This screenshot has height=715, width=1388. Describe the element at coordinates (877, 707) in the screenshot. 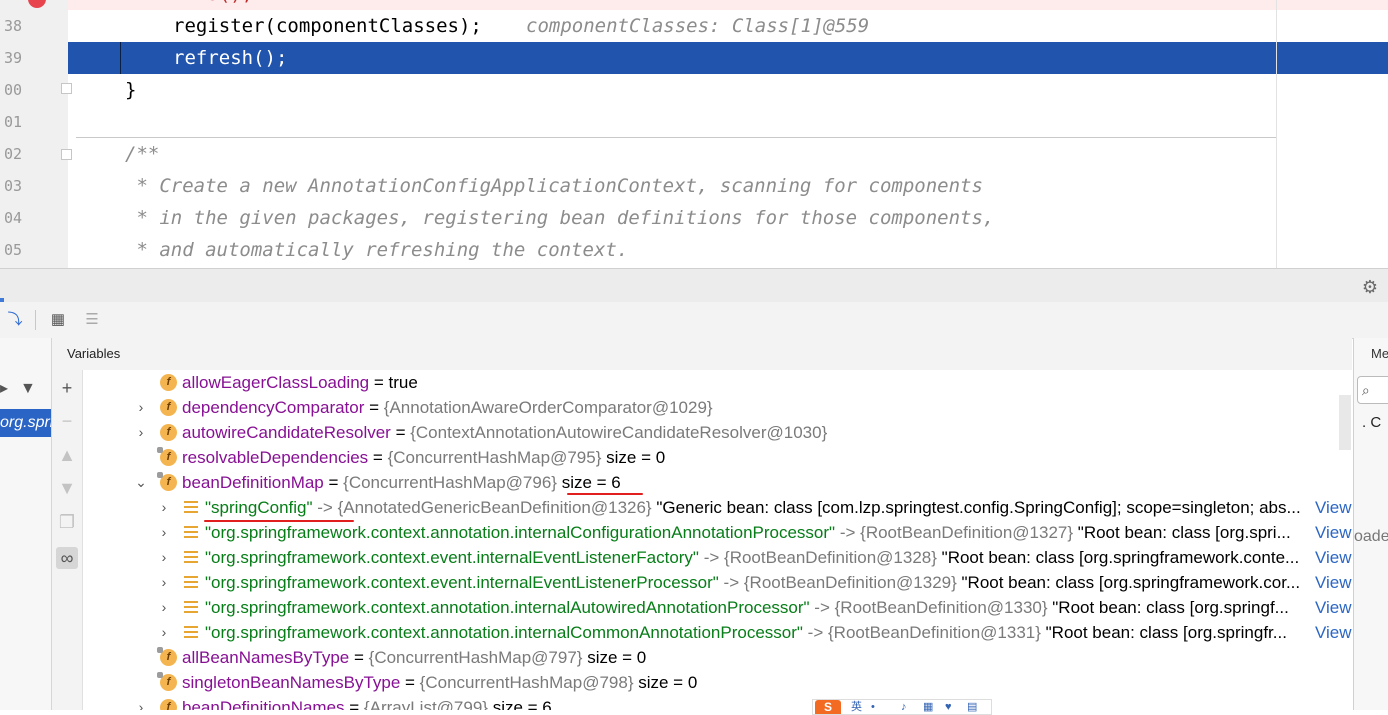

I see `punctuation-icon: •` at that location.